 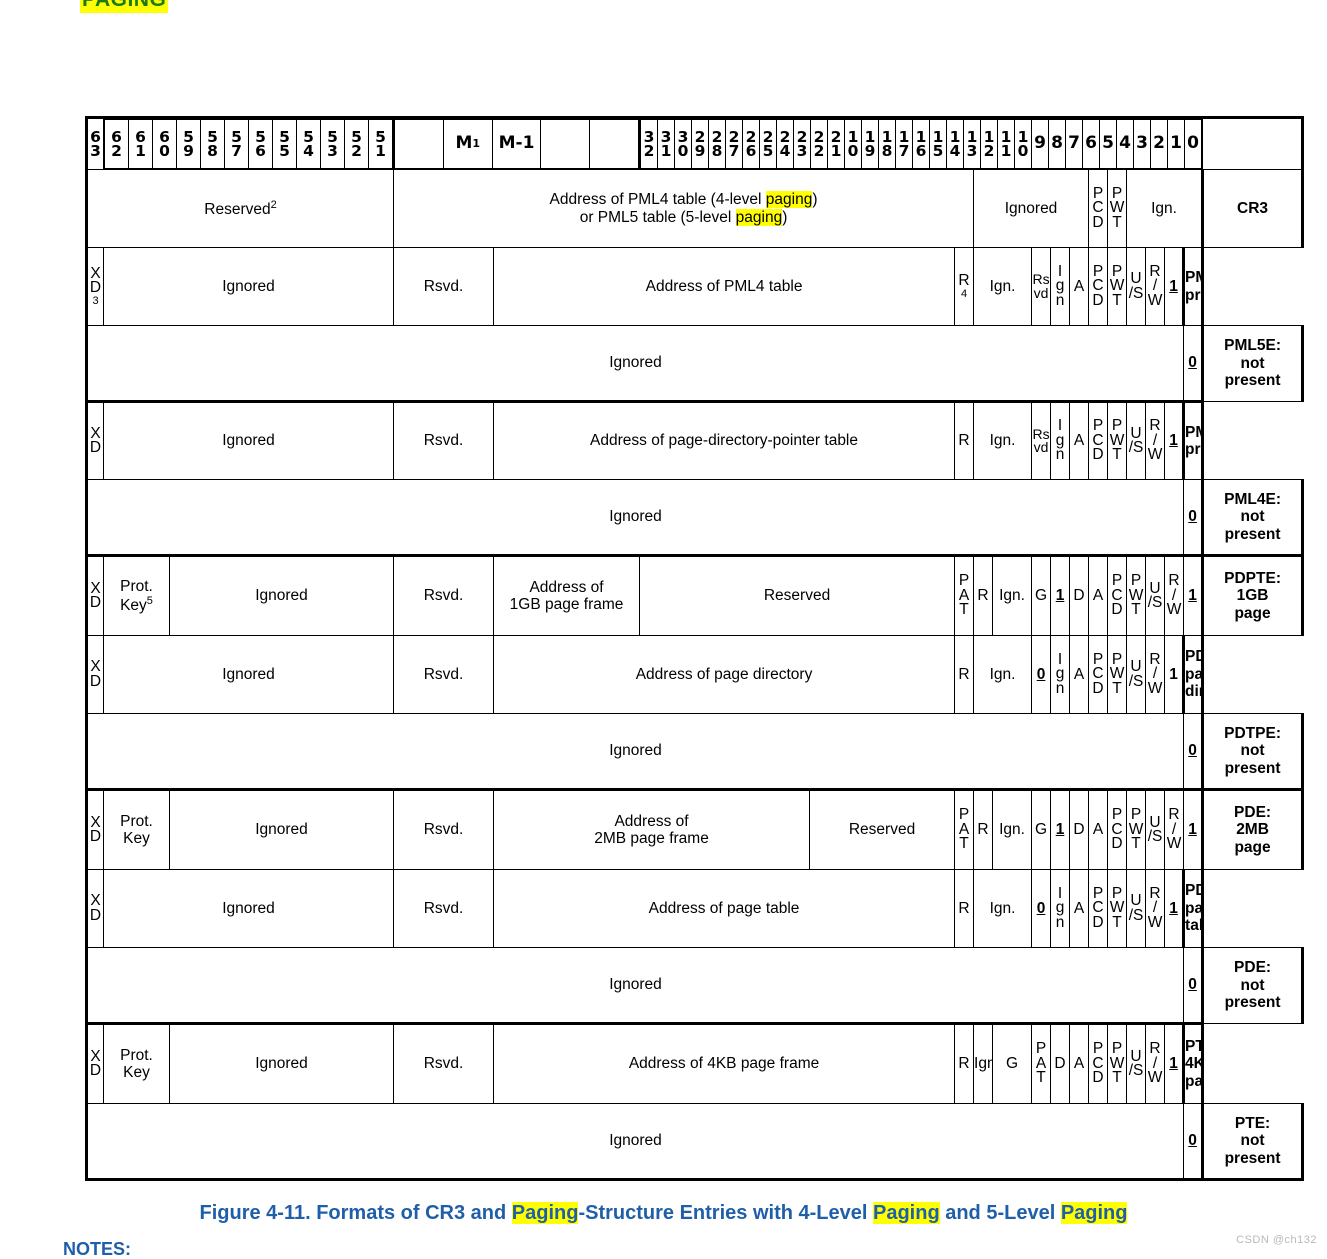 I want to click on pdpte1gb-present-bit: 1, so click(x=1193, y=595).